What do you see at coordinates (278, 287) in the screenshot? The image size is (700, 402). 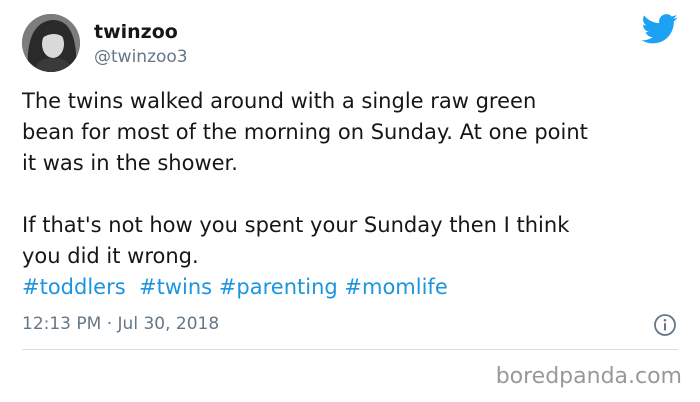 I see `hashtag-parenting: #parenting` at bounding box center [278, 287].